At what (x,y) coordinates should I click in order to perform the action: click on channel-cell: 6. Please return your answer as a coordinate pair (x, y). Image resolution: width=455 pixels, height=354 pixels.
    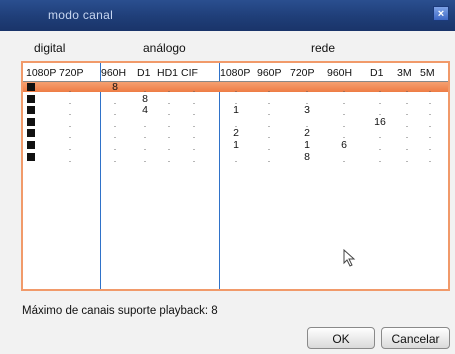
    Looking at the image, I should click on (344, 145).